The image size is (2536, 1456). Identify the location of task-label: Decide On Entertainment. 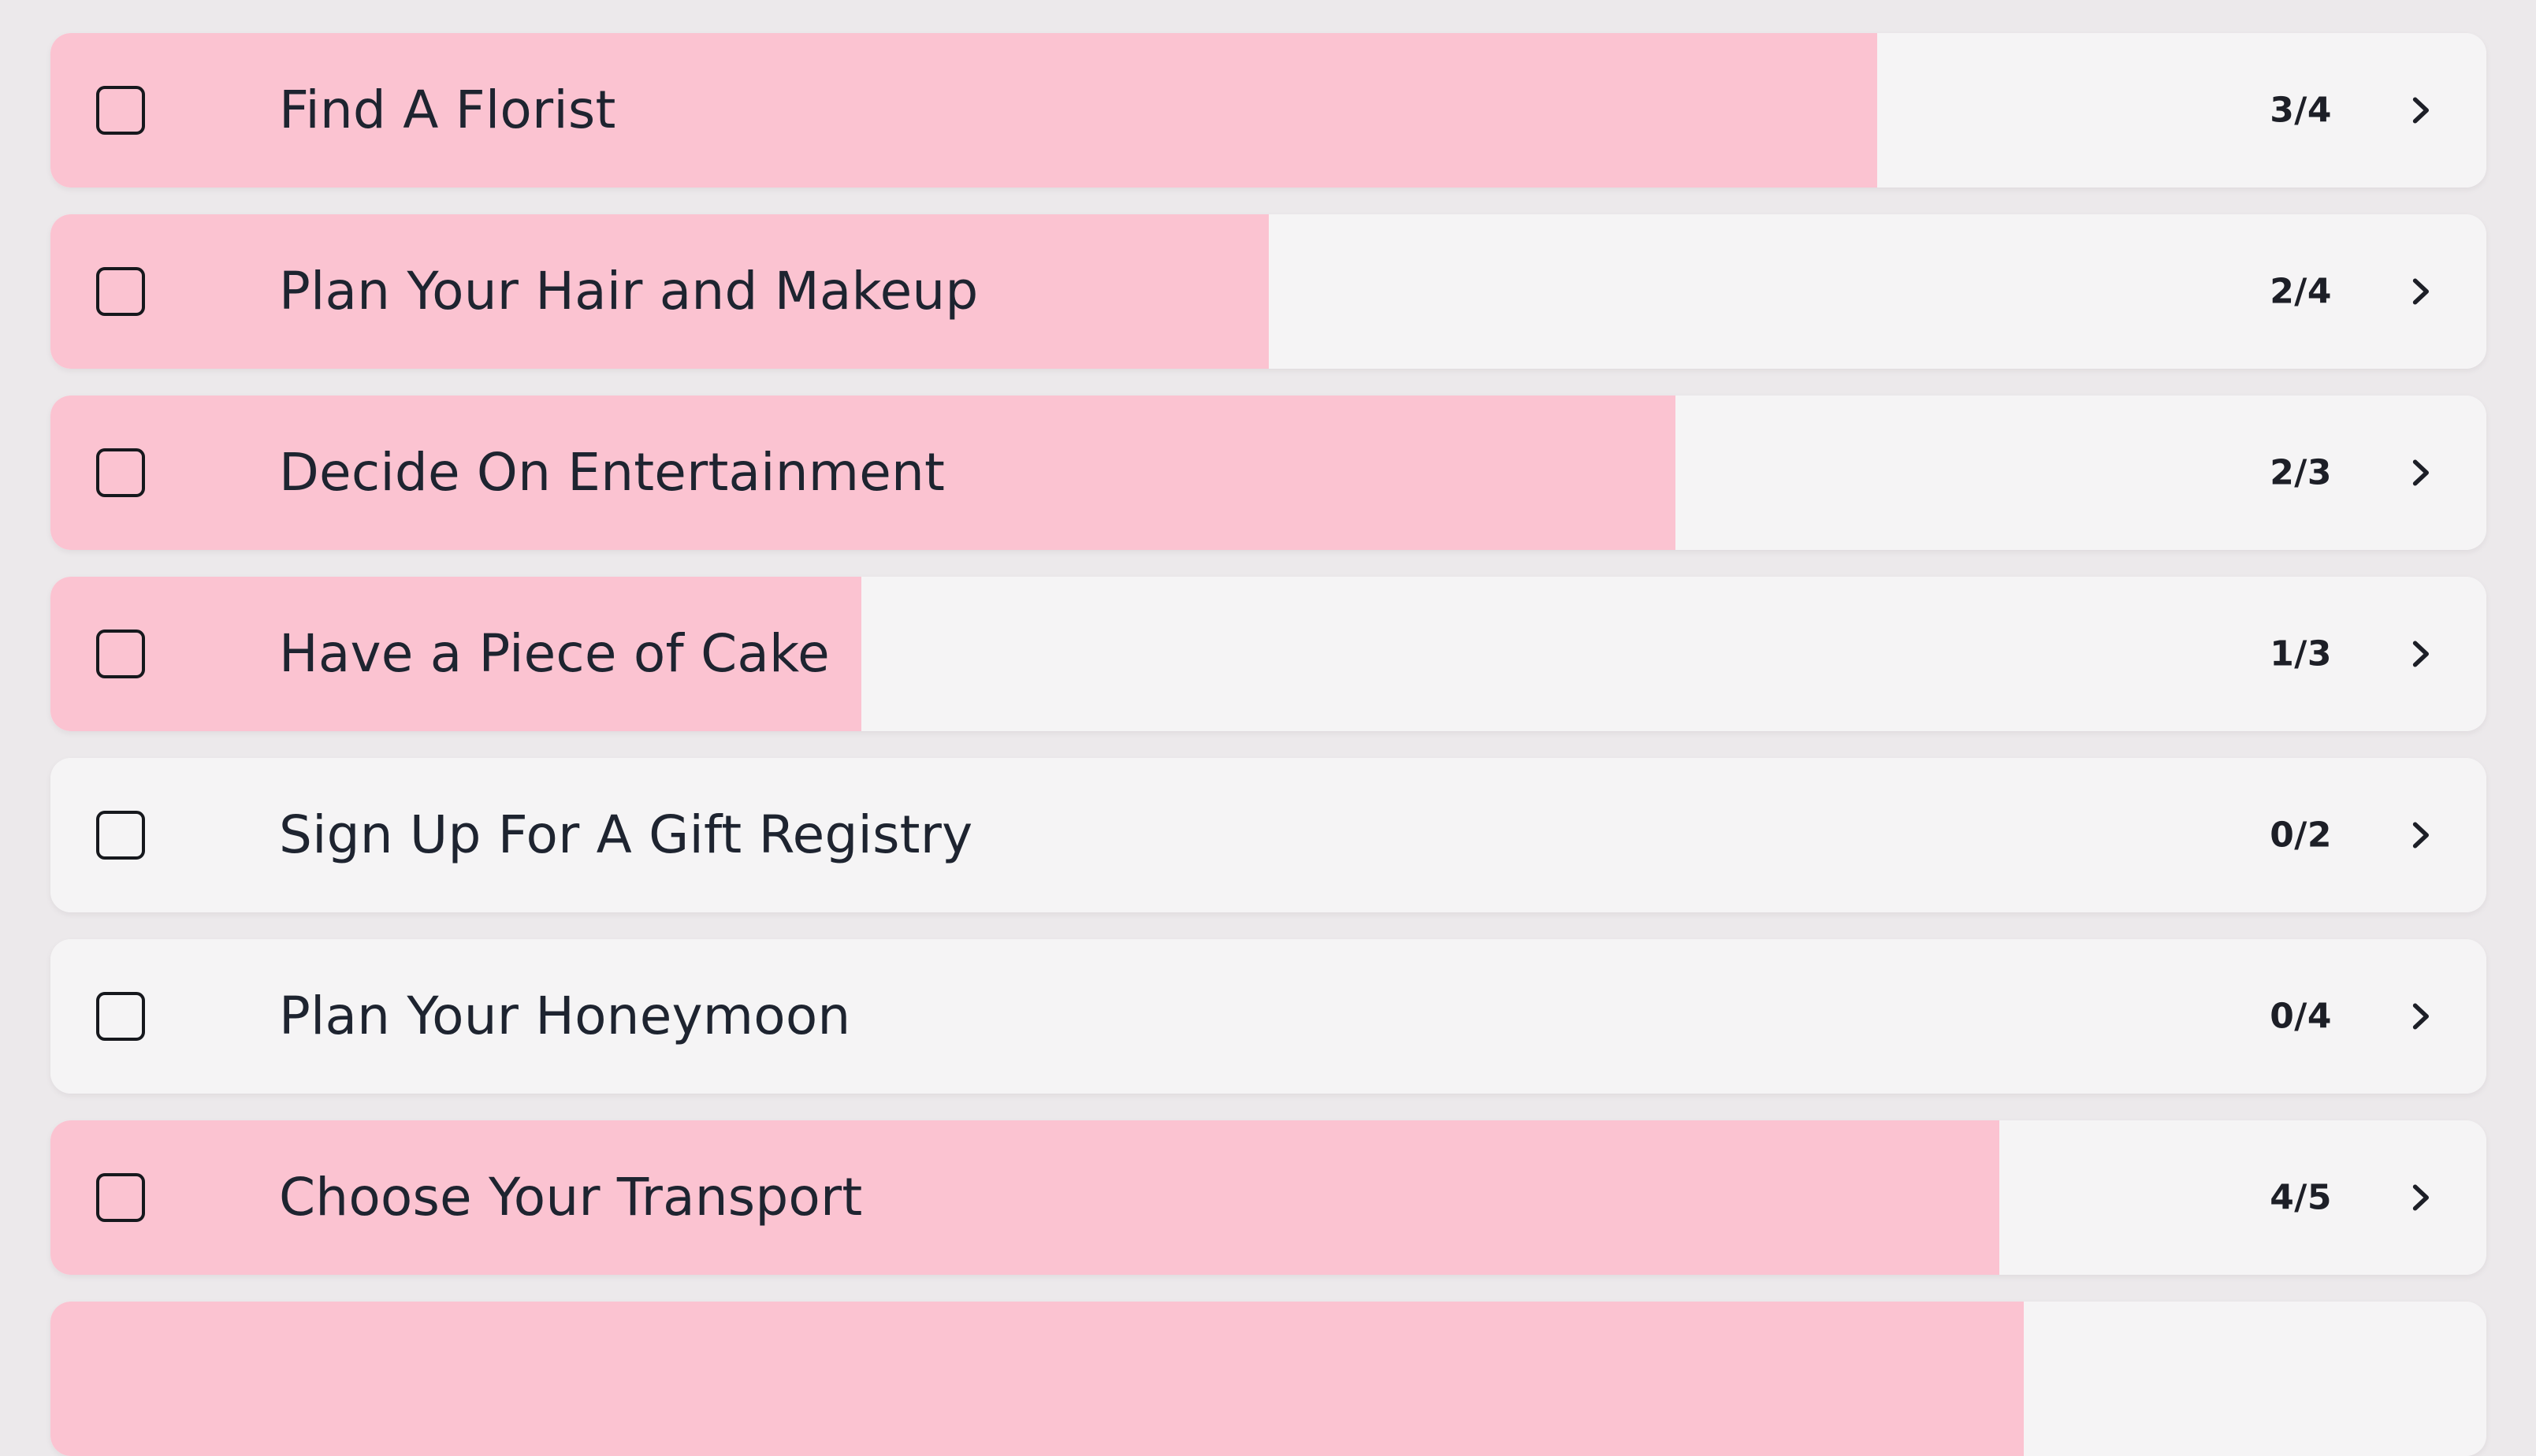
(613, 472).